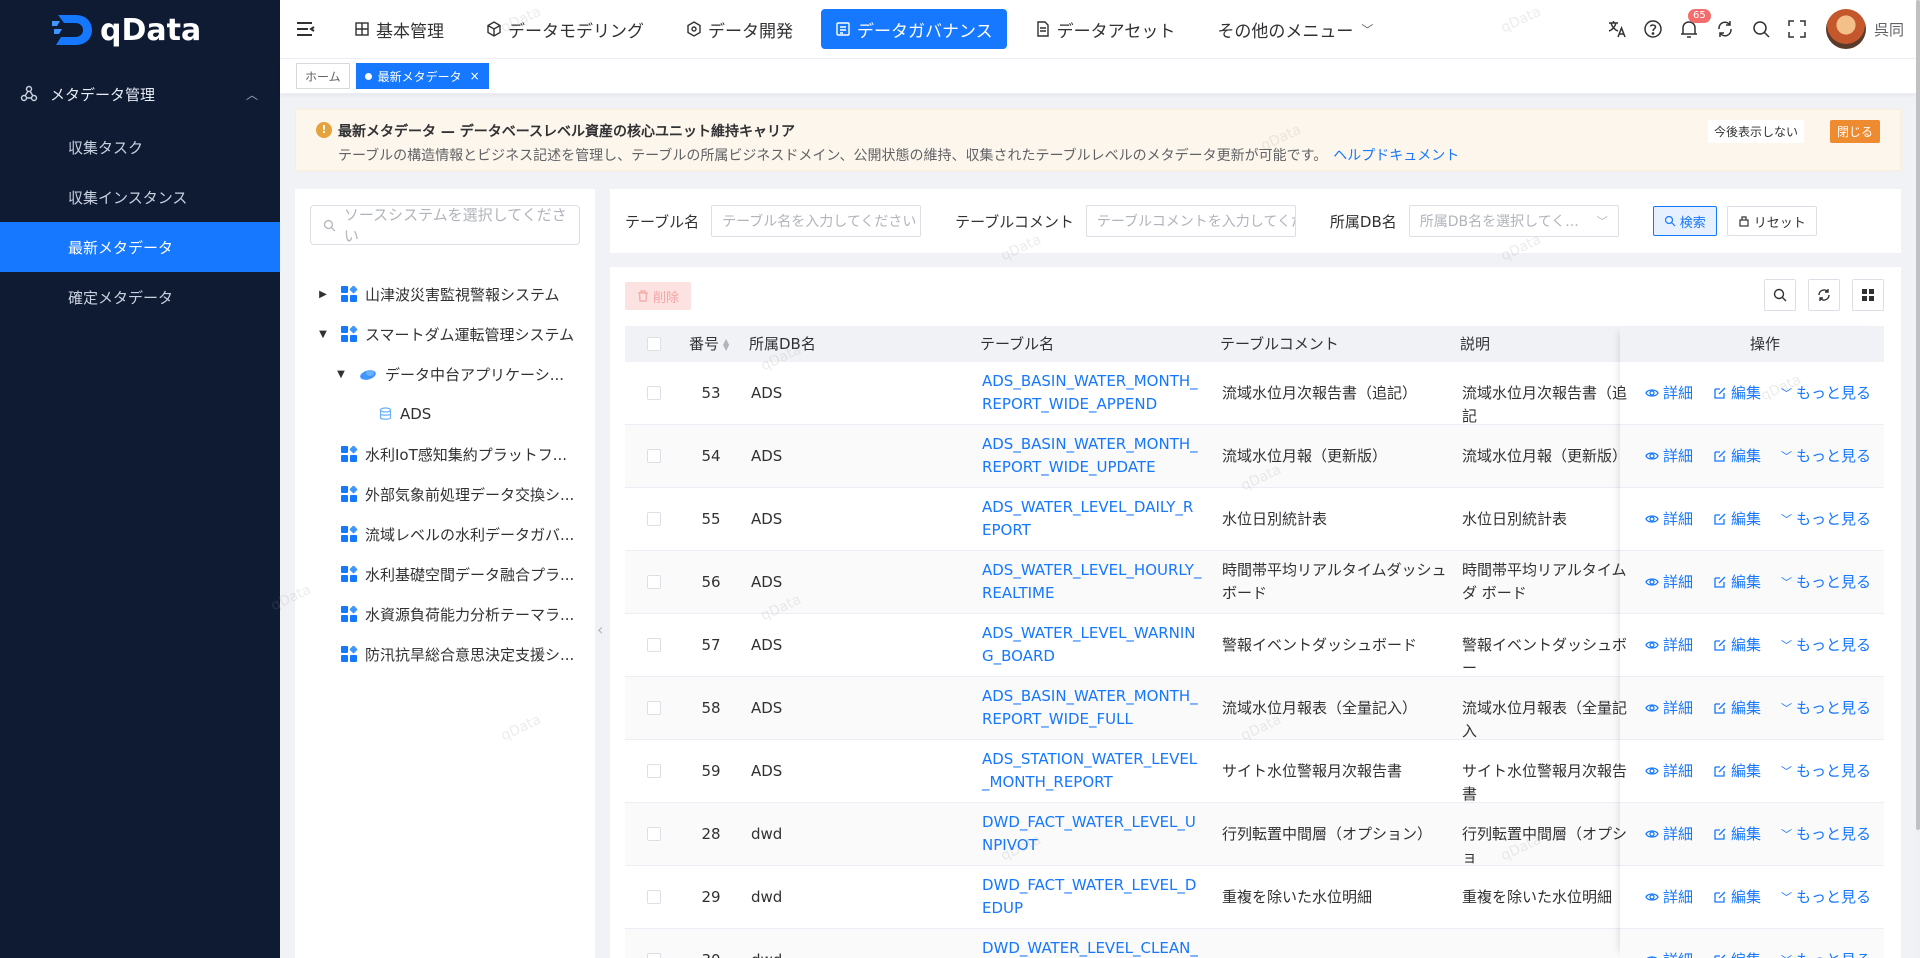 The height and width of the screenshot is (958, 1920). I want to click on logo: qData, so click(140, 30).